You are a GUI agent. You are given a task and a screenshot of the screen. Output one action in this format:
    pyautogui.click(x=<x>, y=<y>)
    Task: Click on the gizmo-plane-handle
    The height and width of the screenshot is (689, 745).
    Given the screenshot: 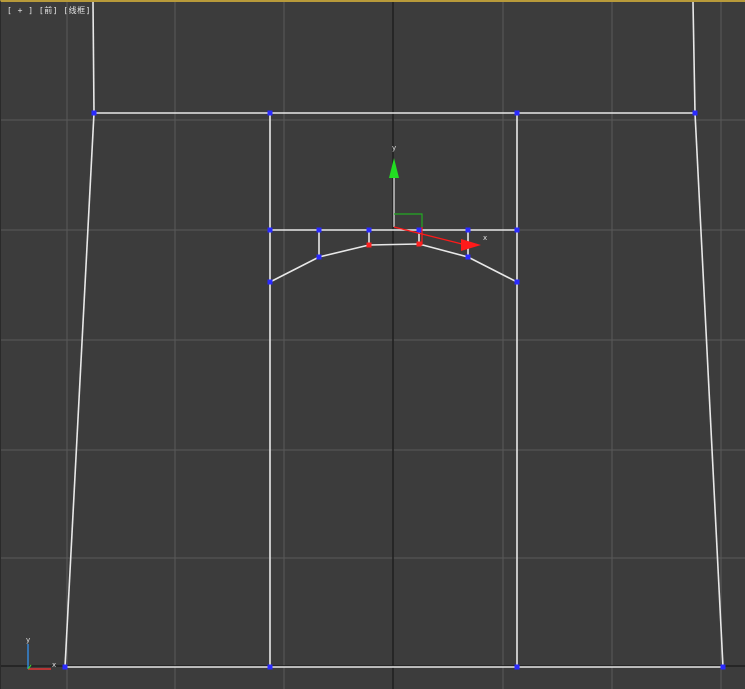 What is the action you would take?
    pyautogui.click(x=408, y=220)
    